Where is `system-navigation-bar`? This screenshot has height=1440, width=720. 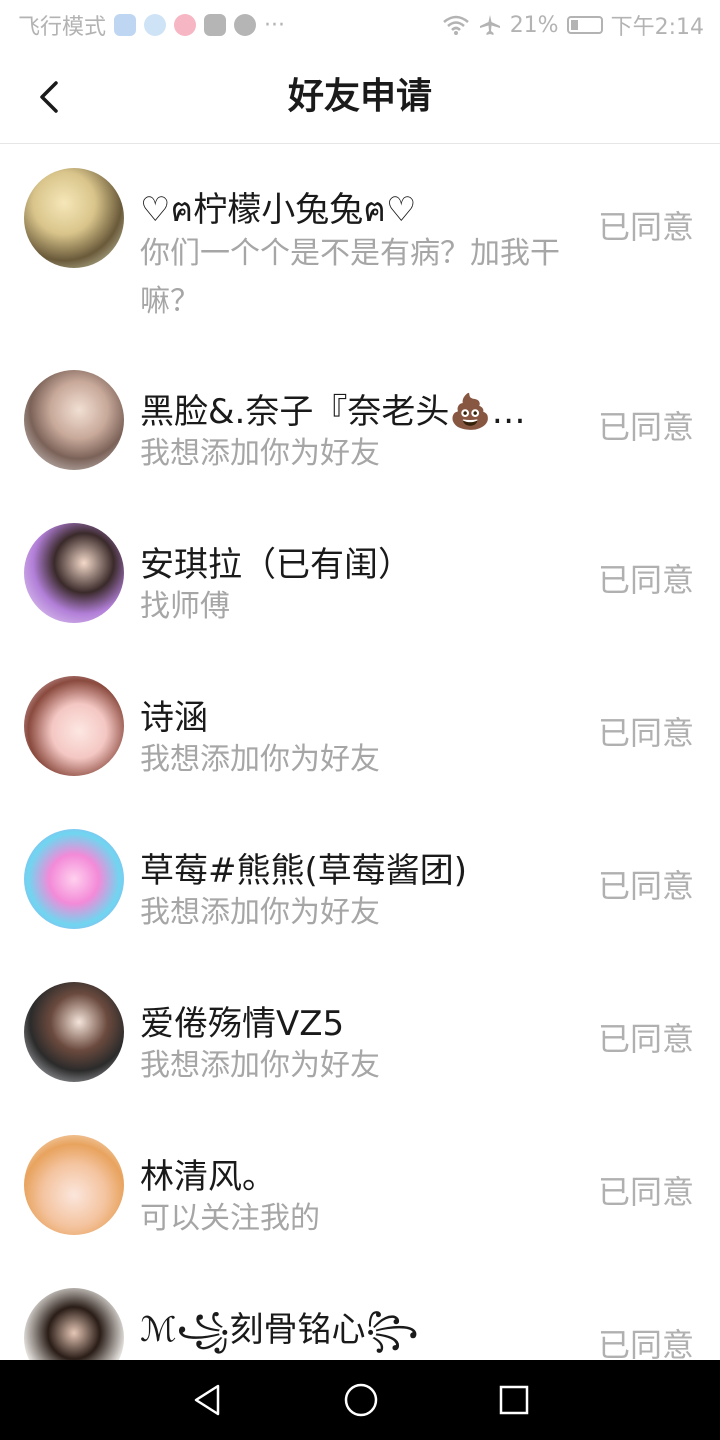 system-navigation-bar is located at coordinates (360, 1400).